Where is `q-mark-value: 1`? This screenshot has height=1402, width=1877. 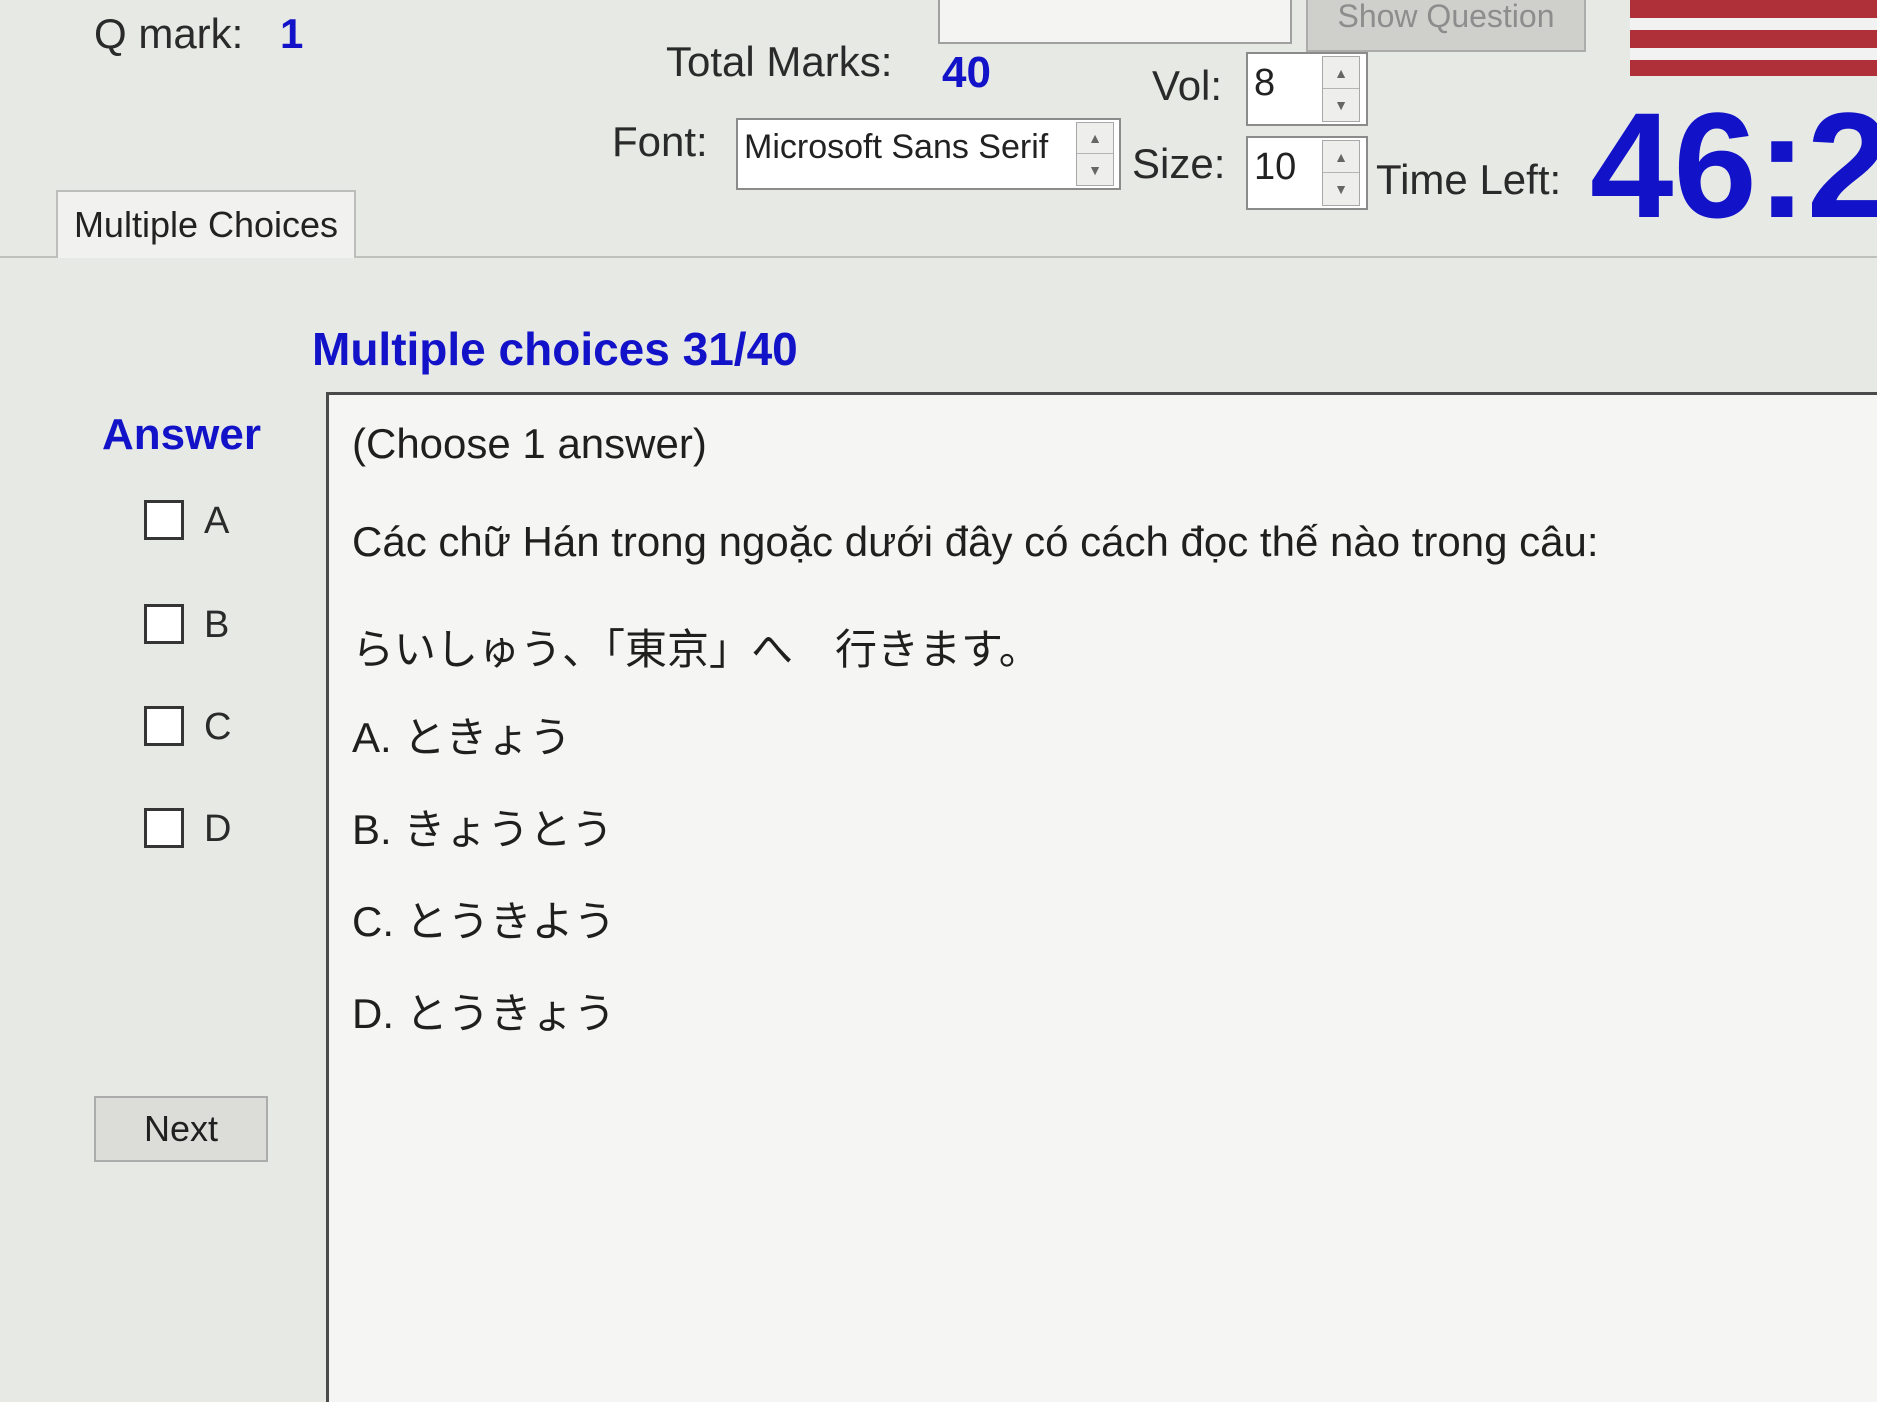
q-mark-value: 1 is located at coordinates (292, 33).